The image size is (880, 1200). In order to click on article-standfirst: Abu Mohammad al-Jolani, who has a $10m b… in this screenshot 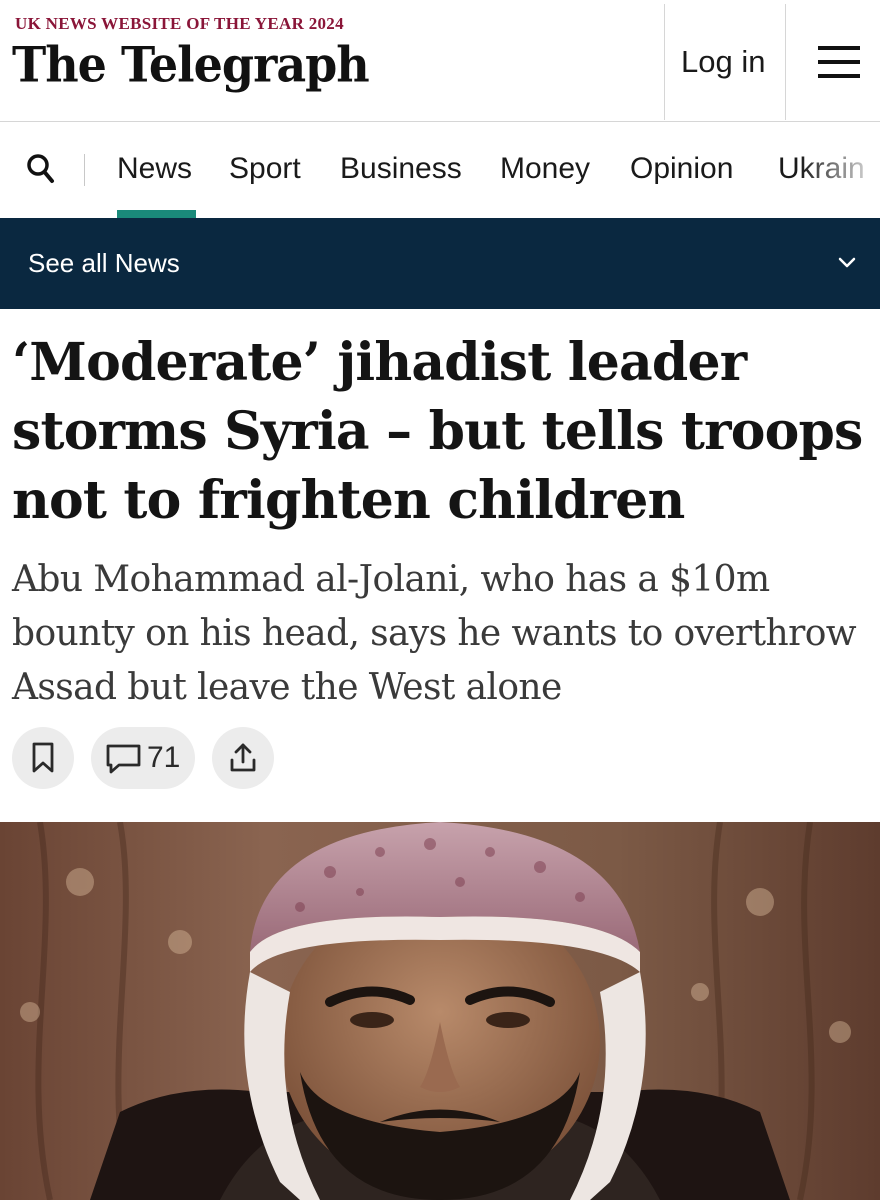, I will do `click(434, 633)`.